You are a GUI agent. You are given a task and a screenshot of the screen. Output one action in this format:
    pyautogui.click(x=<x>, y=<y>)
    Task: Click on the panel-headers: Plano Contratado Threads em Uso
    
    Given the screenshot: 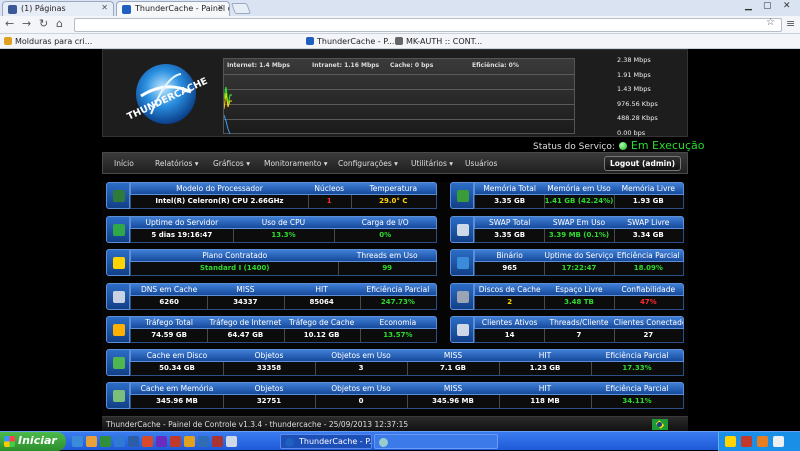 What is the action you would take?
    pyautogui.click(x=283, y=255)
    